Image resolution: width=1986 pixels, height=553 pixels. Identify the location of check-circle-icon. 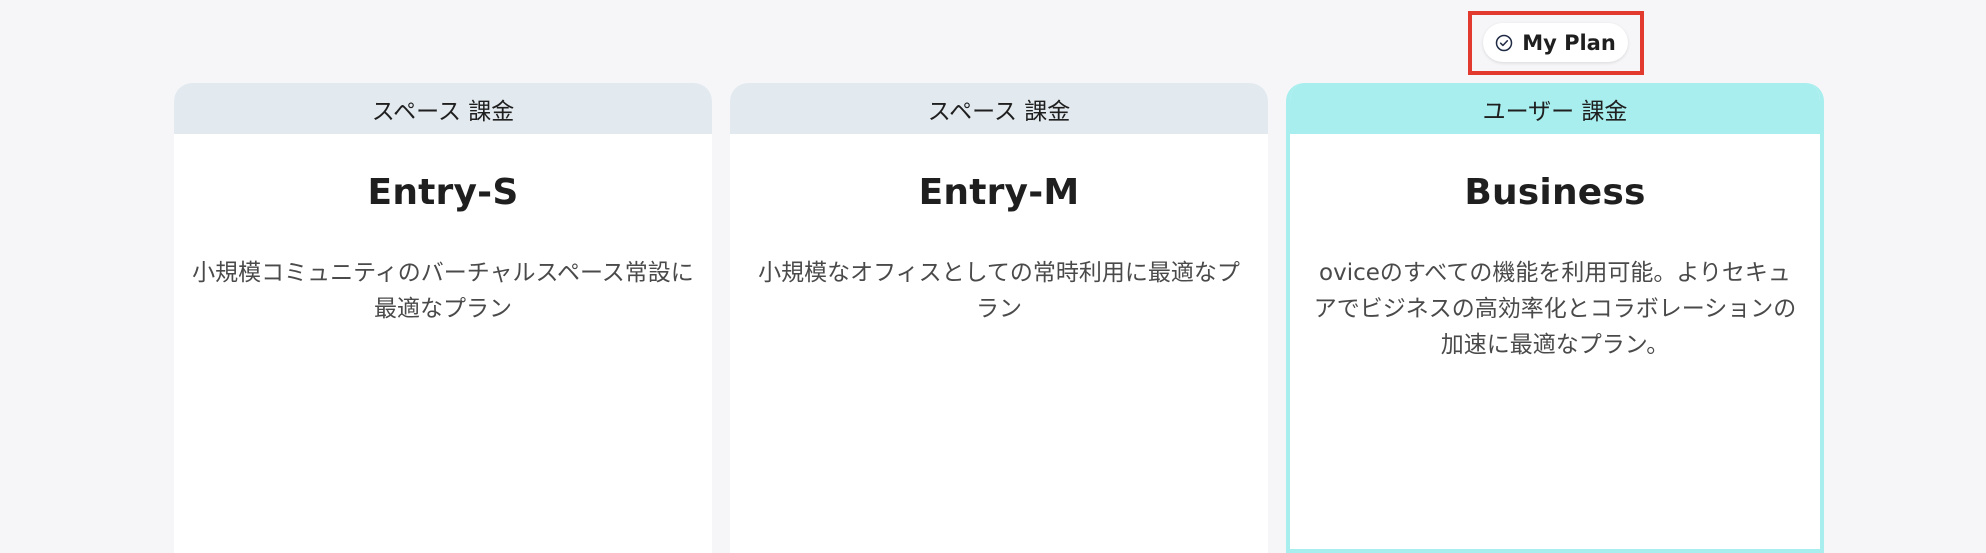
(1504, 42).